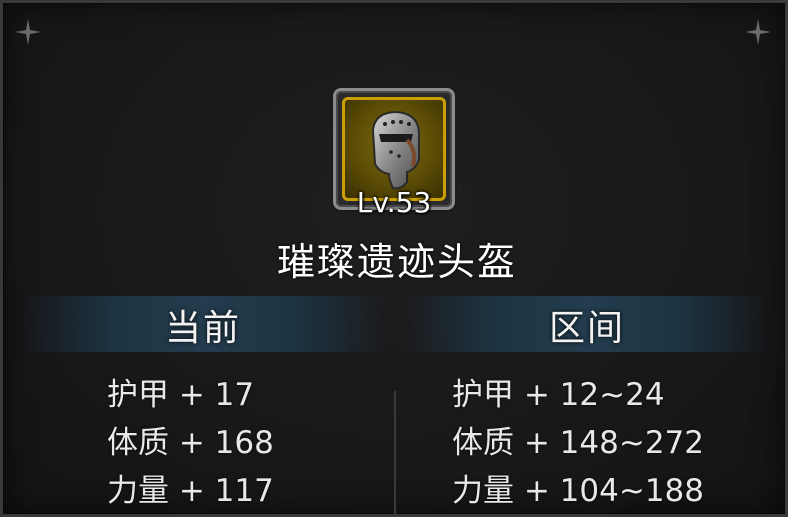 The height and width of the screenshot is (517, 788). Describe the element at coordinates (202, 328) in the screenshot. I see `current-header: 当前` at that location.